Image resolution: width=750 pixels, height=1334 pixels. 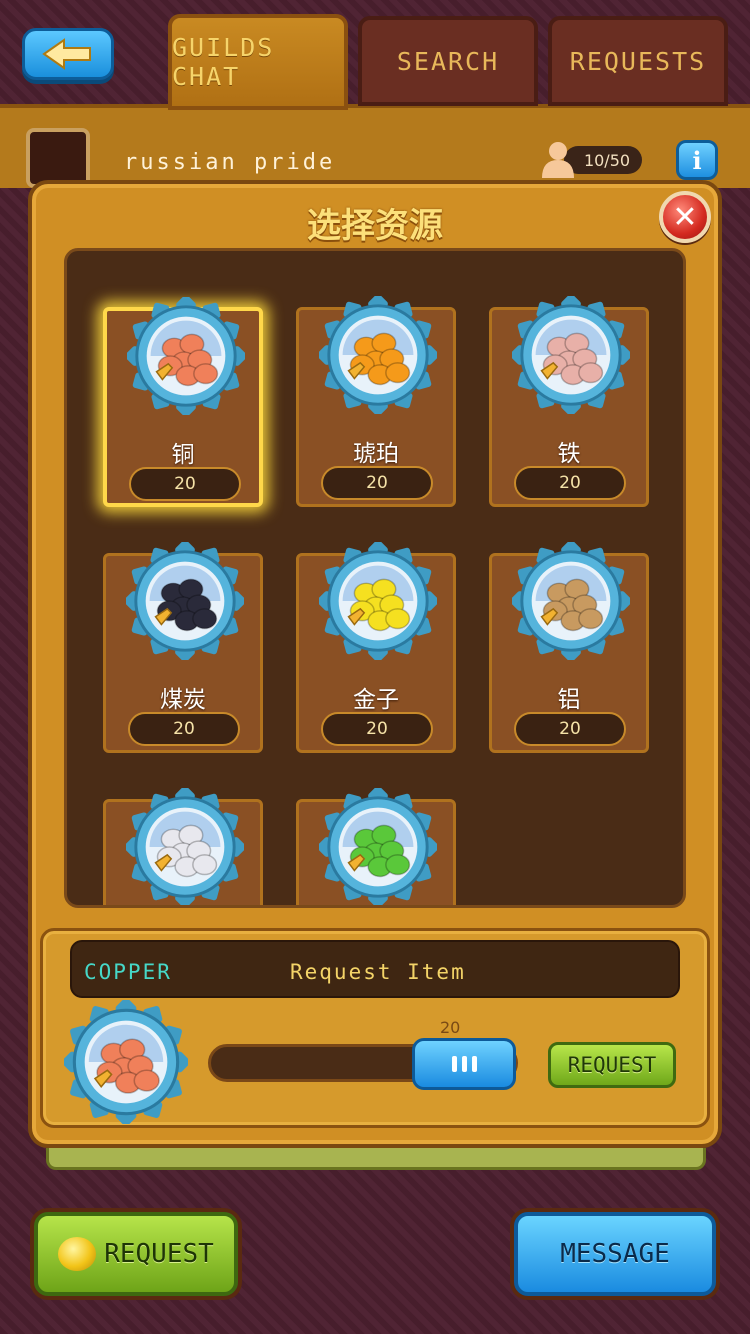 I want to click on gold-nugget-icon, so click(x=77, y=1254).